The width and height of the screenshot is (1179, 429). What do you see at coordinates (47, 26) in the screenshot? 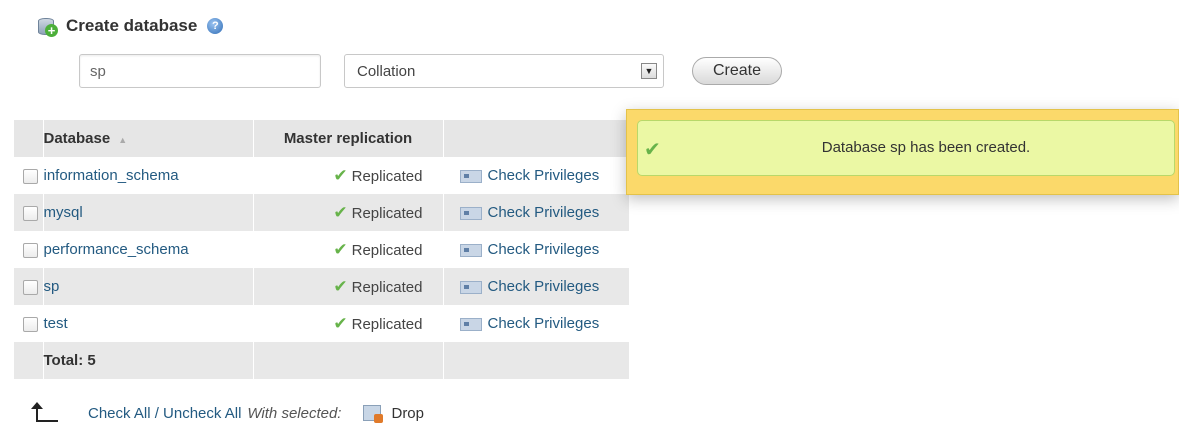
I see `database-add-icon: +` at bounding box center [47, 26].